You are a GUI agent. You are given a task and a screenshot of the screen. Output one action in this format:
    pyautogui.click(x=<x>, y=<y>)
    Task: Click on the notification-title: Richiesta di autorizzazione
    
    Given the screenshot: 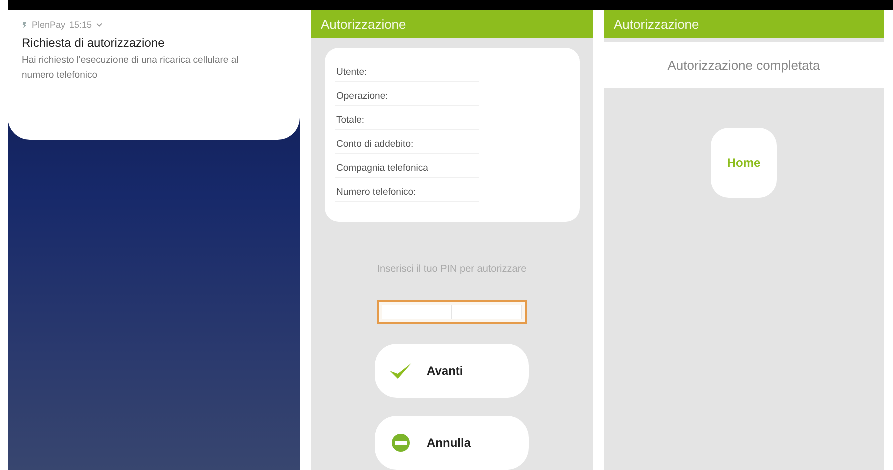 What is the action you would take?
    pyautogui.click(x=94, y=43)
    